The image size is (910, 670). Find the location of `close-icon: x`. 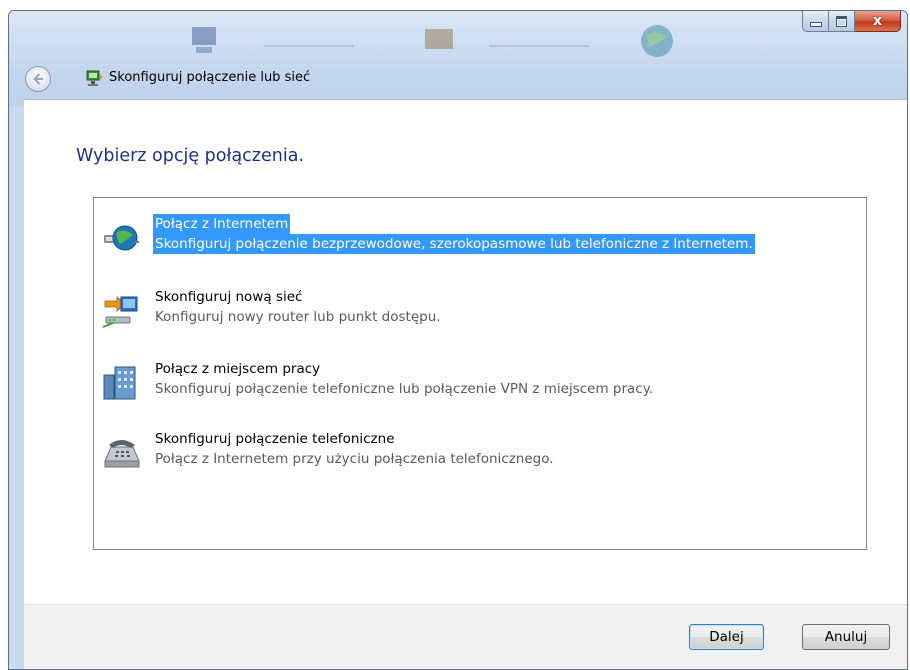

close-icon: x is located at coordinates (877, 21).